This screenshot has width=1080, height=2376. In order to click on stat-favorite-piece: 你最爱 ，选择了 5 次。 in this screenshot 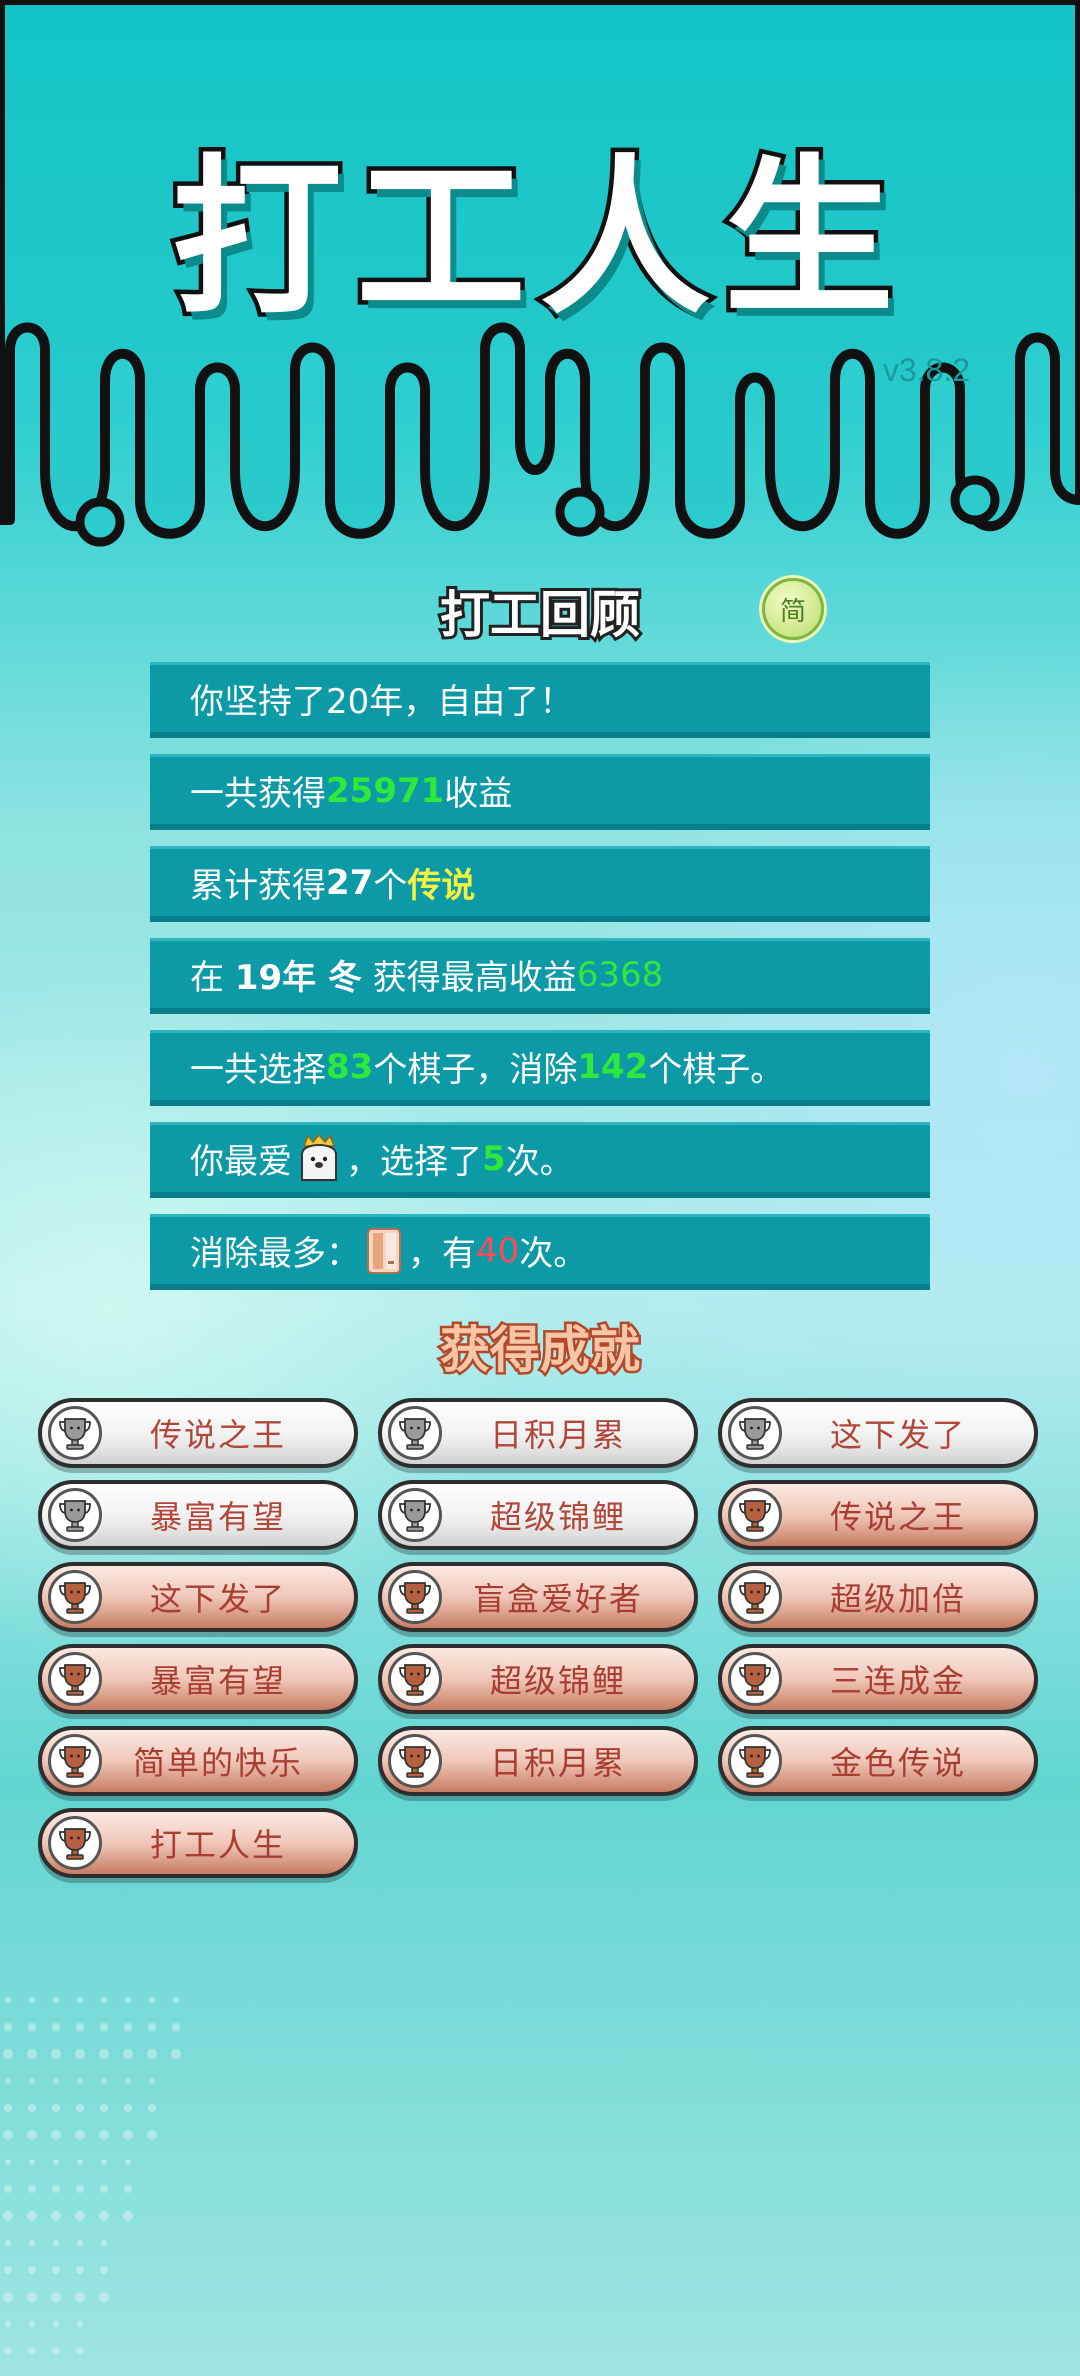, I will do `click(540, 1160)`.